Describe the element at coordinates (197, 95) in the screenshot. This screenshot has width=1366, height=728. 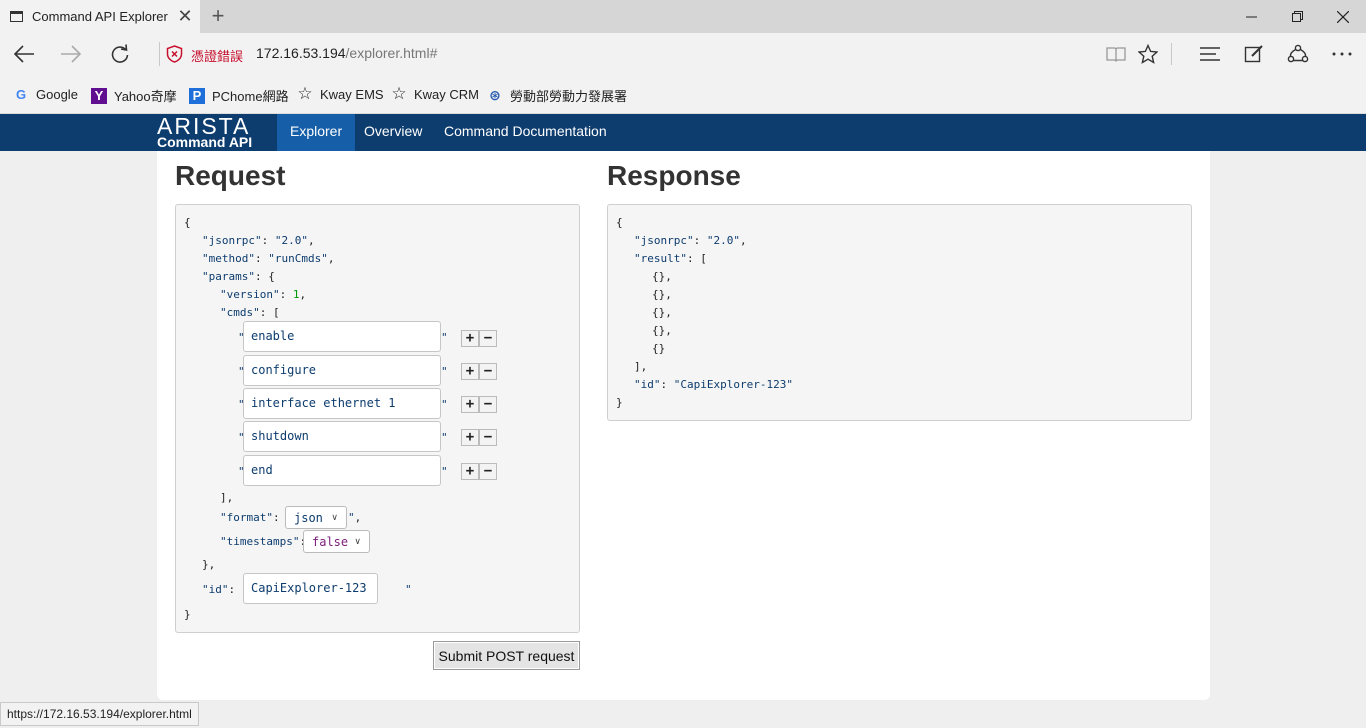
I see `pchome-icon: P` at that location.